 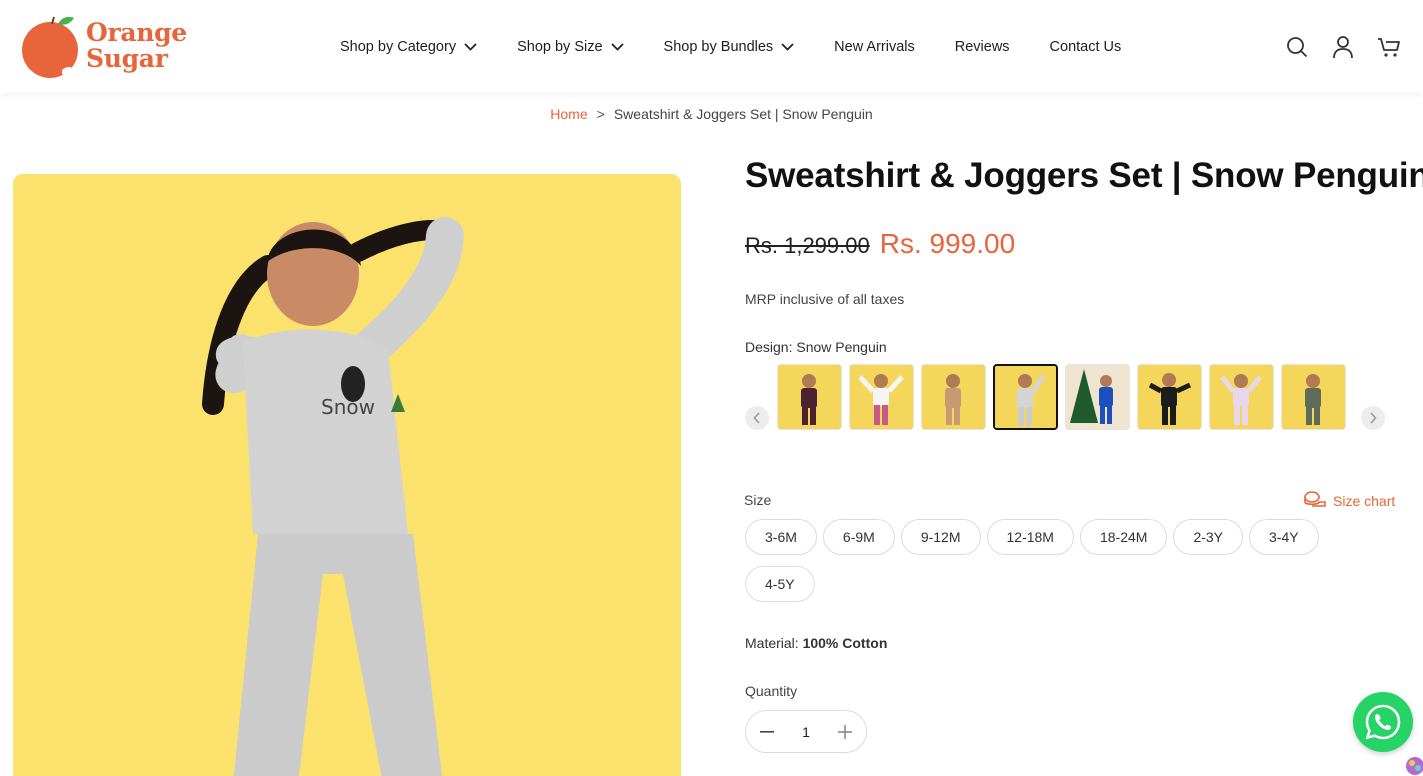 I want to click on brand-name-line1: Orange, so click(x=136, y=32).